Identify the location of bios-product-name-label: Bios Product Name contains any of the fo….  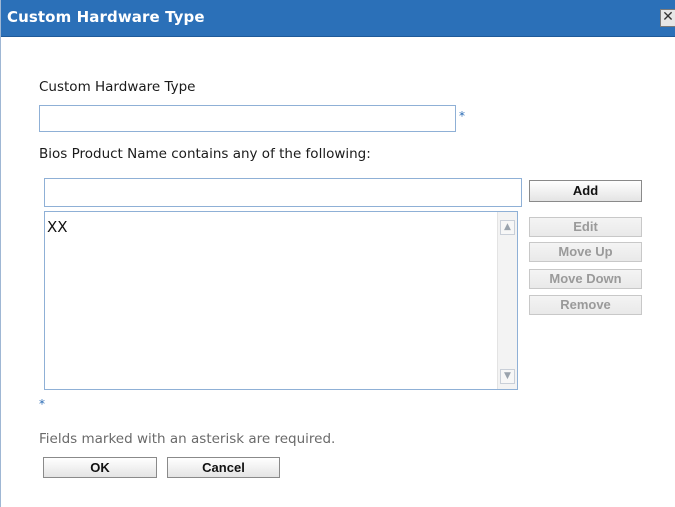
(205, 154).